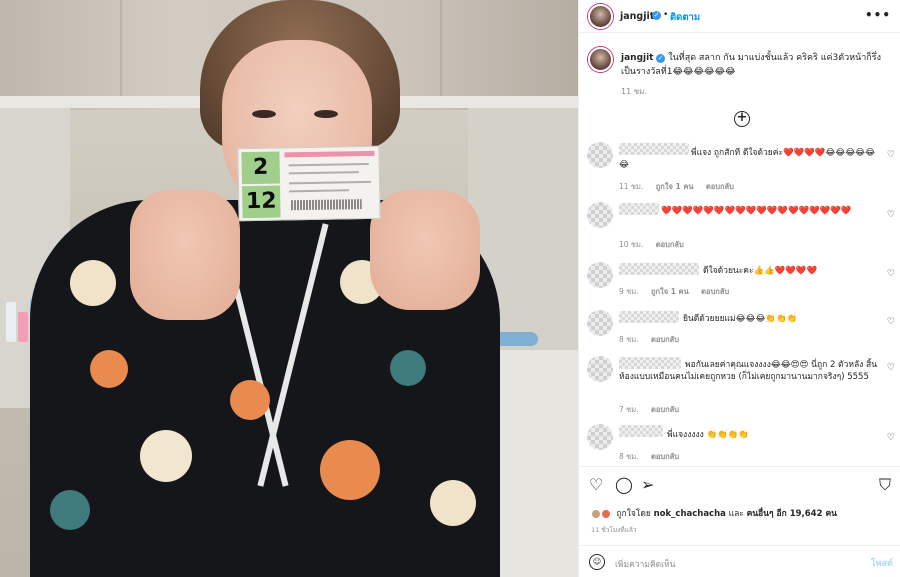  I want to click on comment-text: ยินดีด้วยยยแม่😂😂😂👏👏👏, so click(740, 319).